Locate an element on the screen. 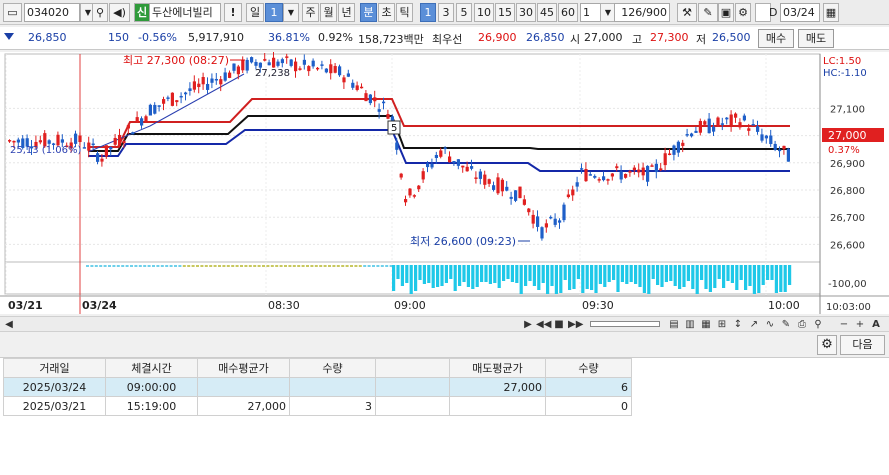 The width and height of the screenshot is (889, 475). col-buy-qty: 수량 is located at coordinates (332, 368).